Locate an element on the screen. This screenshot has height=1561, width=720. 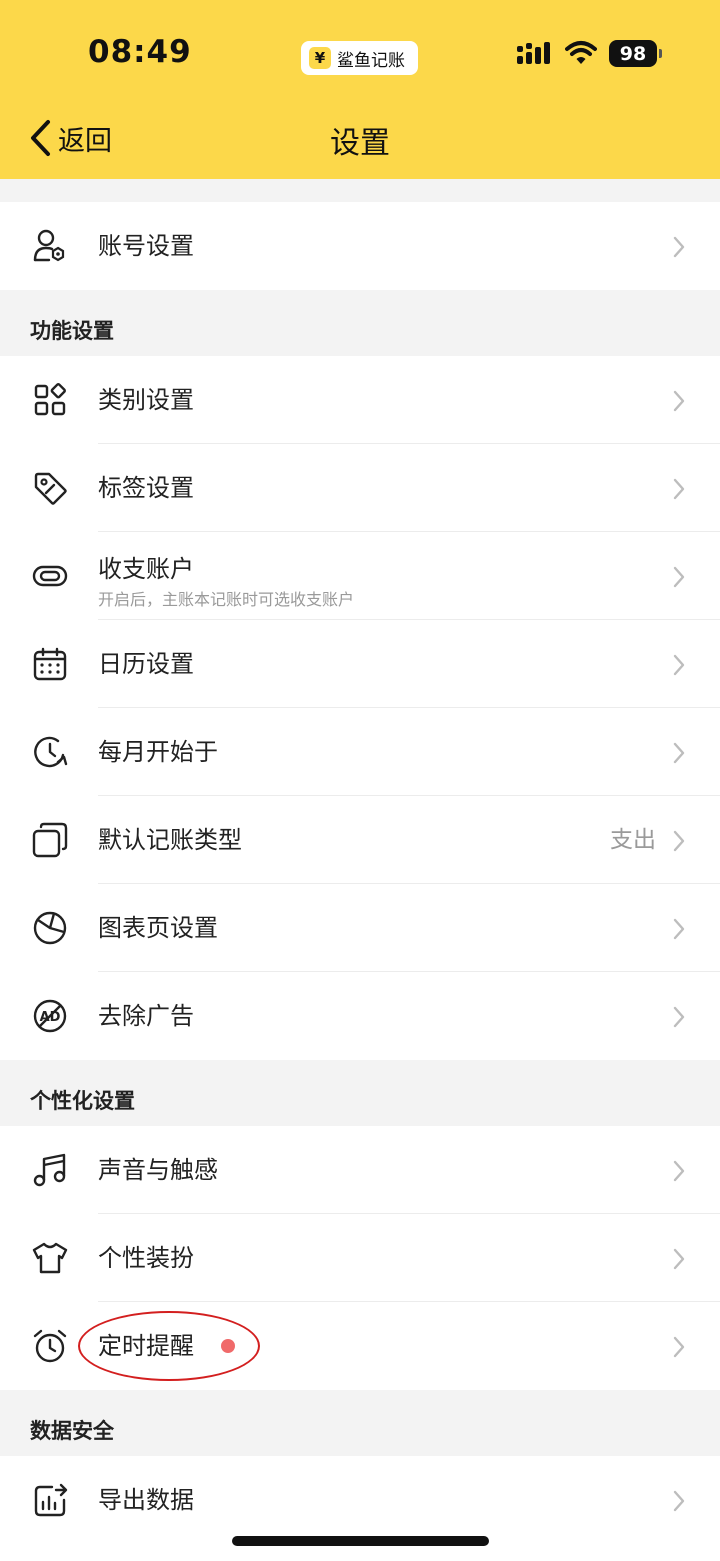
default-type-row: 默认记账类型 支出 is located at coordinates (360, 840).